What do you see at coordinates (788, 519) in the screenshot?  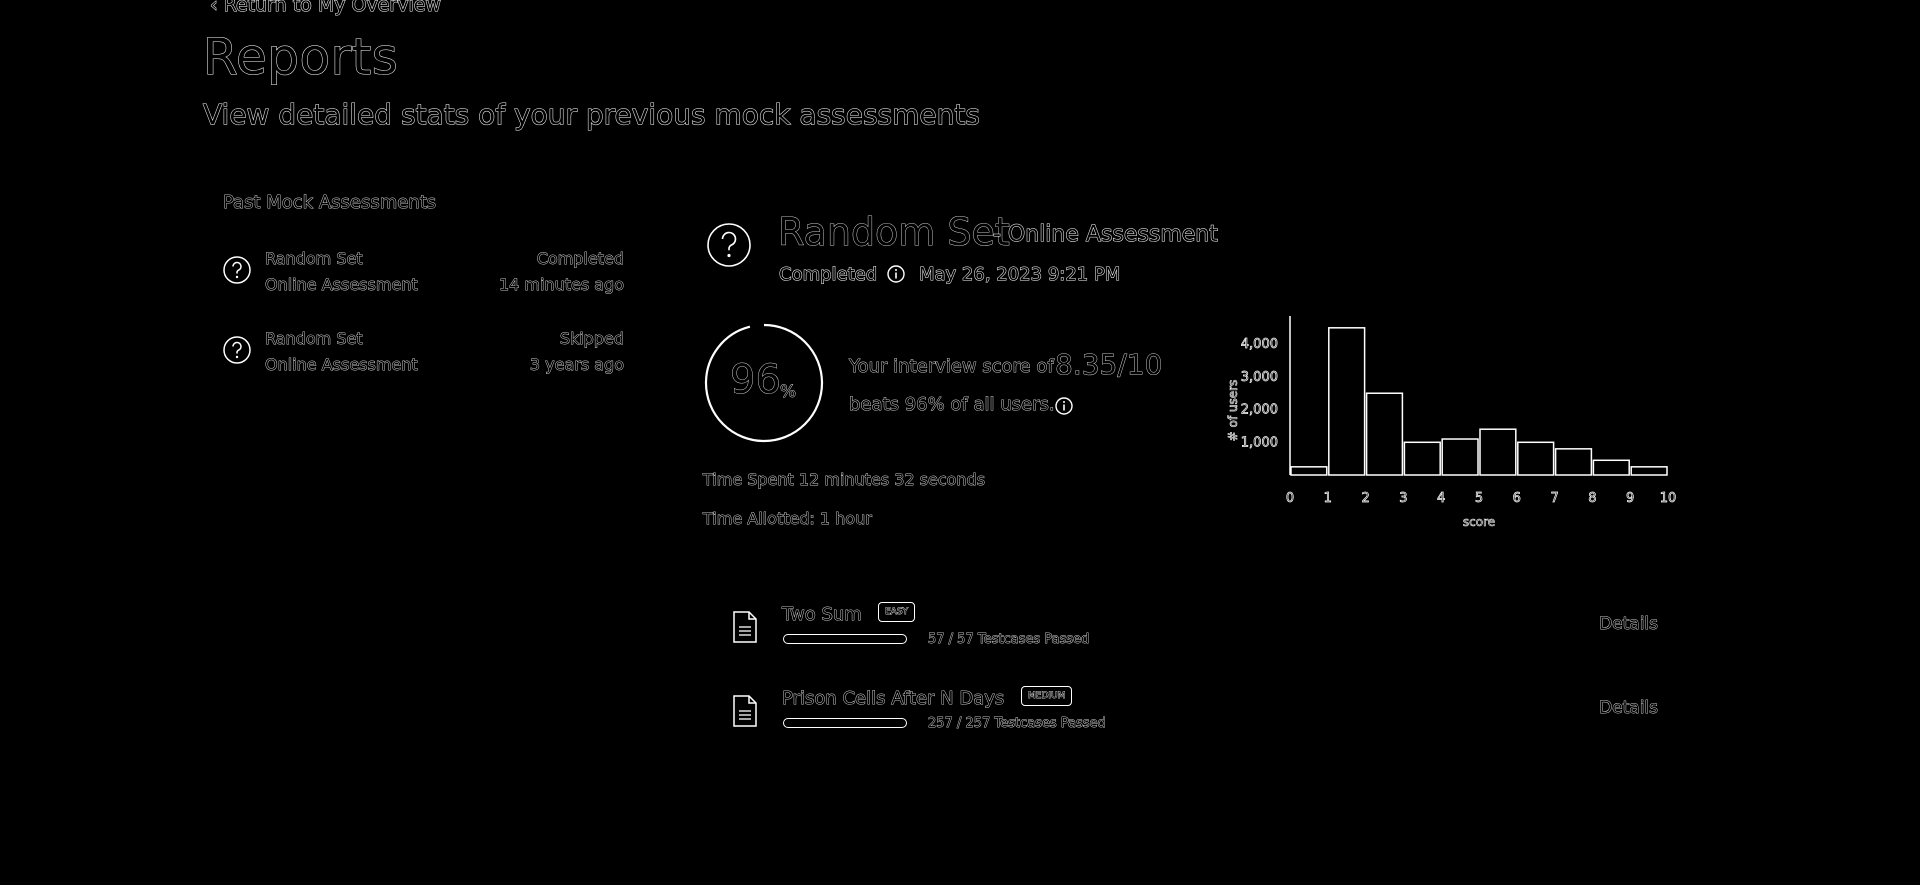 I see `time-allotted: Time Allotted: 1 hour` at bounding box center [788, 519].